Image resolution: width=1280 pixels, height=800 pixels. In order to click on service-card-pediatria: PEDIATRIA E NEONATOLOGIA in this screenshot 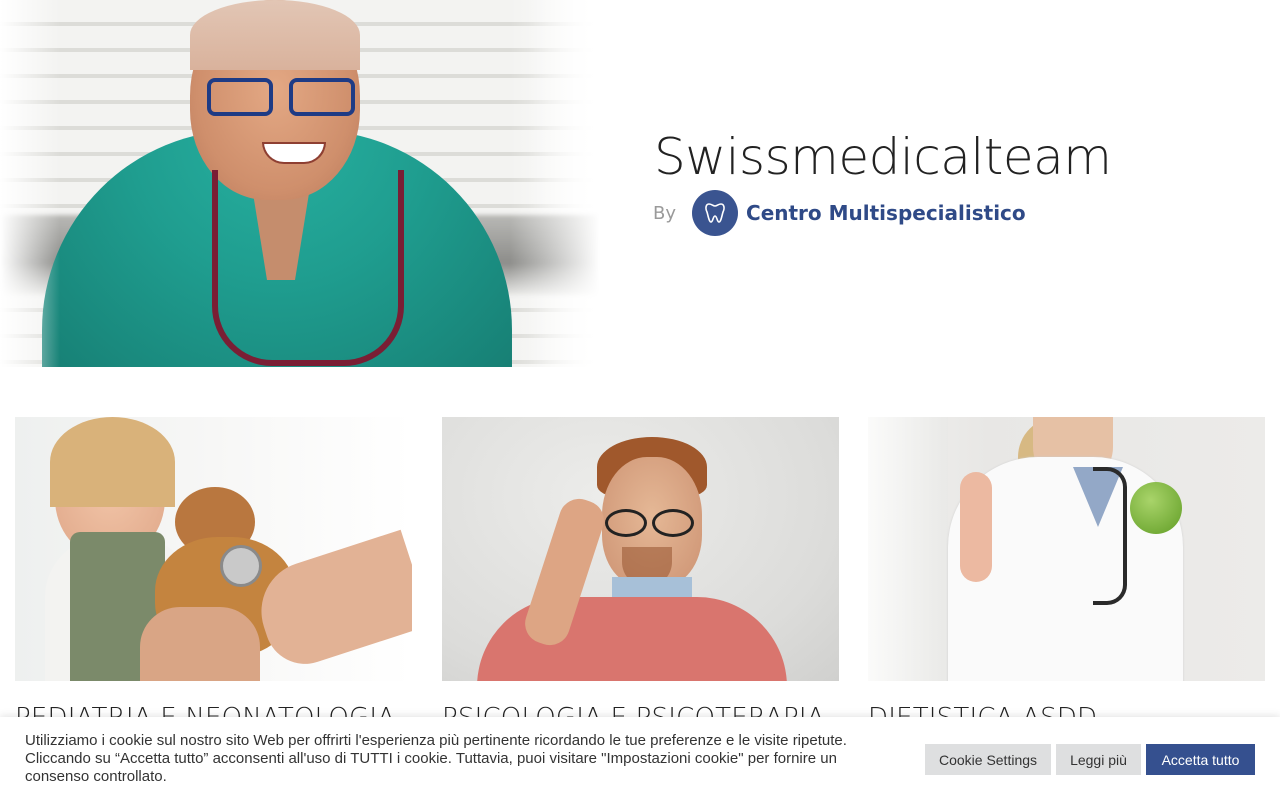, I will do `click(213, 575)`.